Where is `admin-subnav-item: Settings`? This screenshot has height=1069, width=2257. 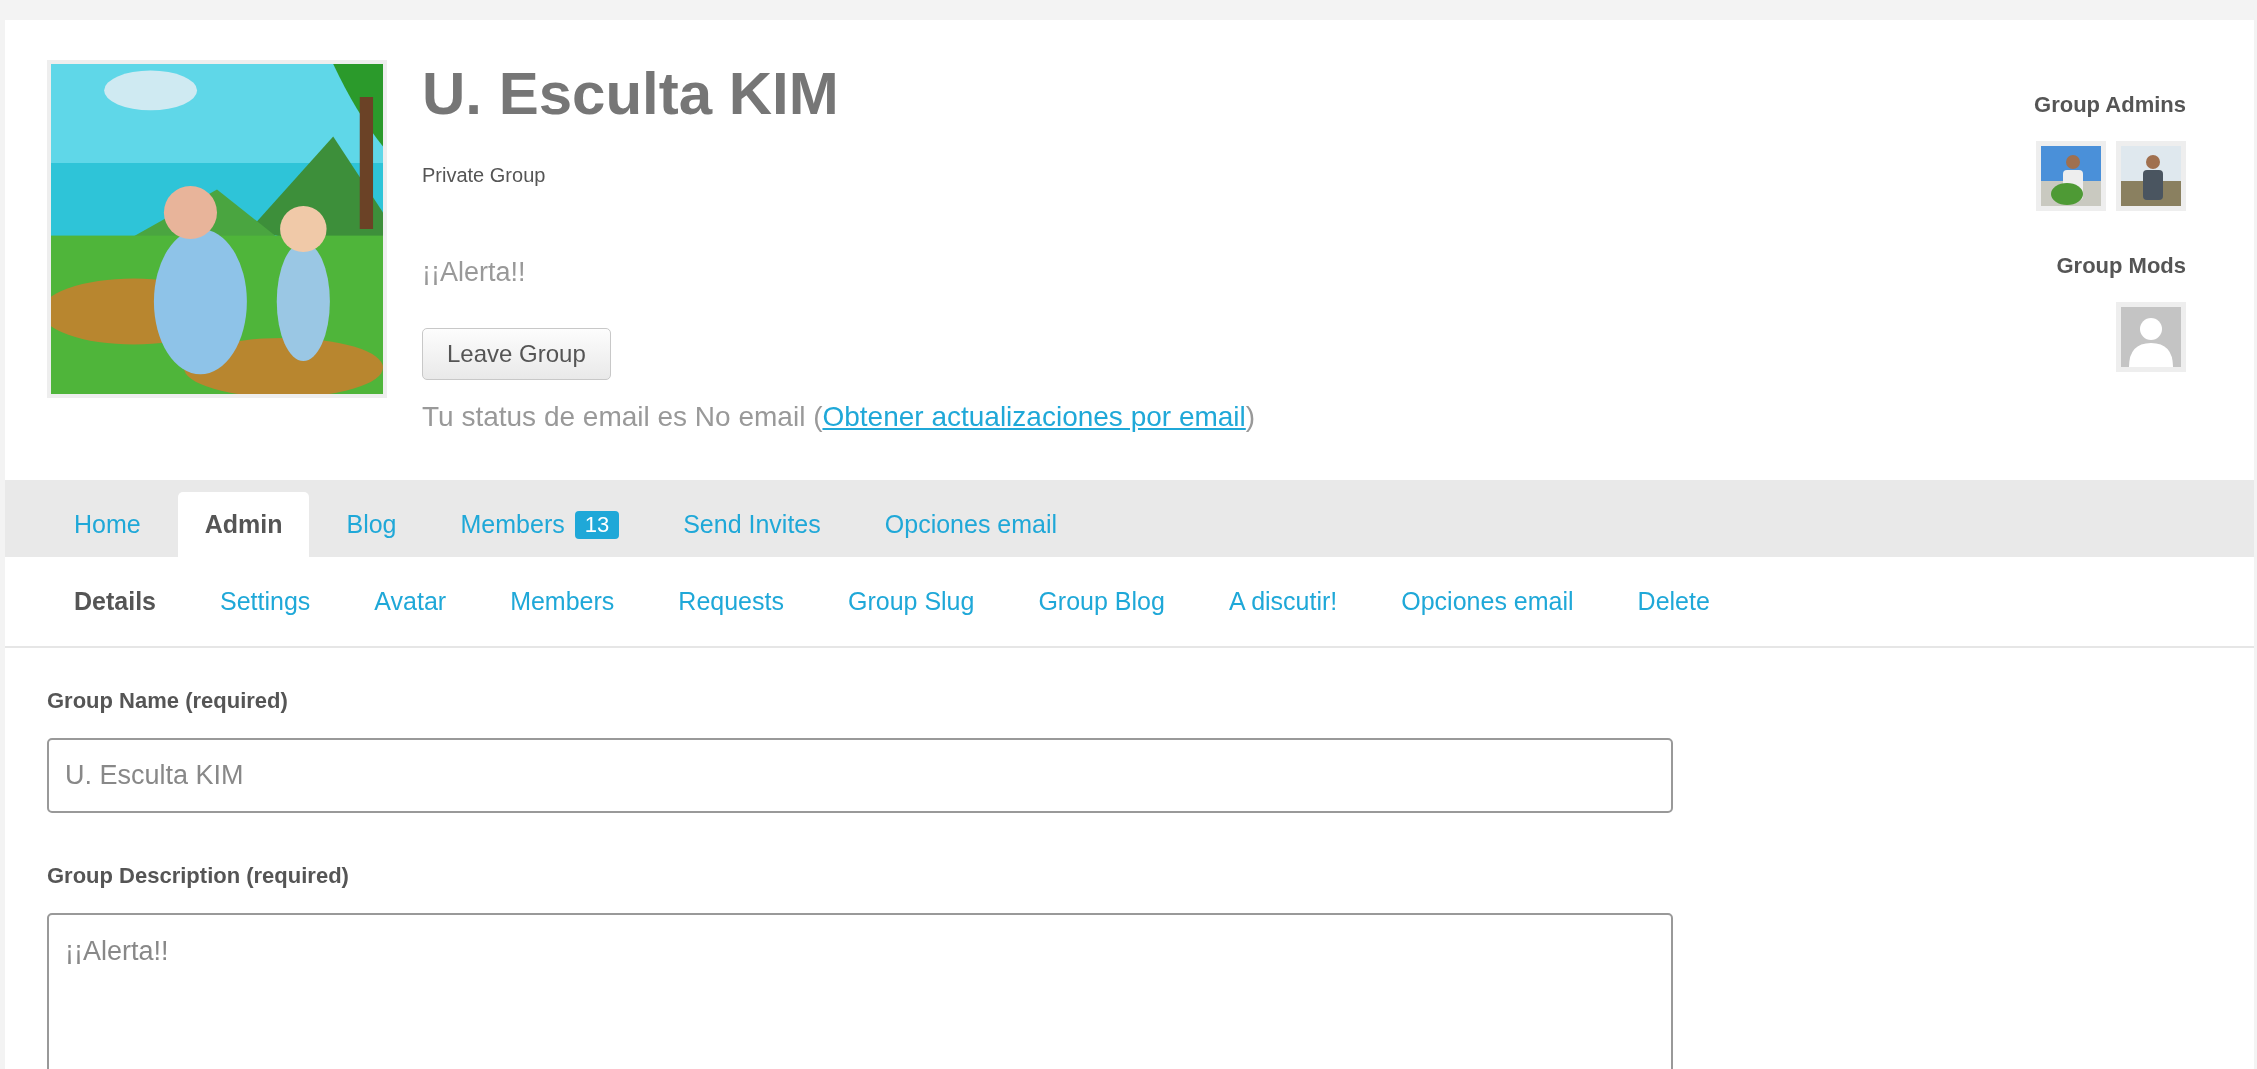 admin-subnav-item: Settings is located at coordinates (265, 601).